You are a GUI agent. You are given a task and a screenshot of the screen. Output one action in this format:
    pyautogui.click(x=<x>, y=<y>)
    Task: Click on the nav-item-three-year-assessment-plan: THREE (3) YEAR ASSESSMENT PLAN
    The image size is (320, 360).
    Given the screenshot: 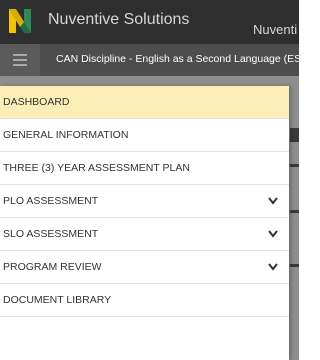 What is the action you would take?
    pyautogui.click(x=144, y=168)
    